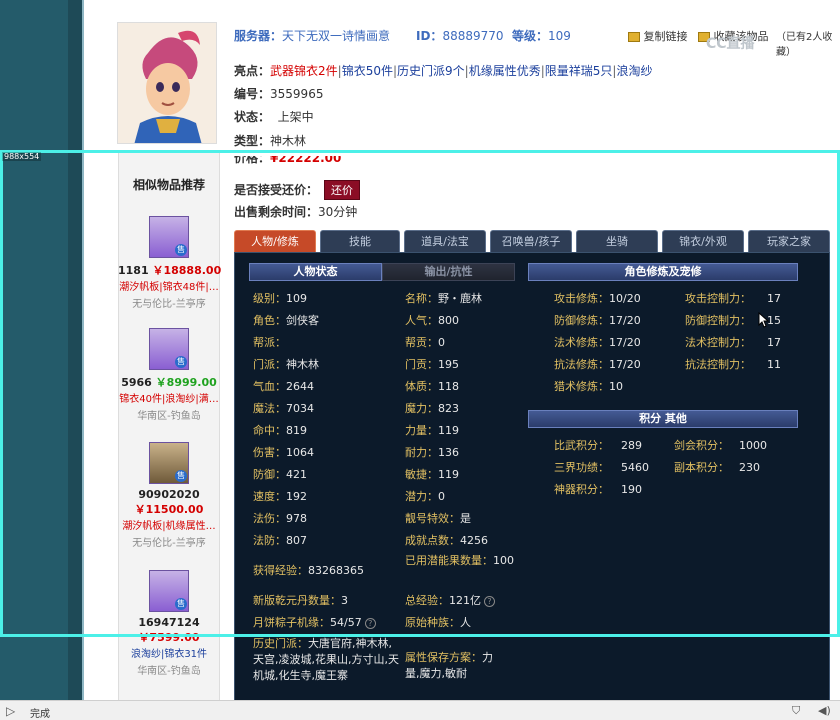 The height and width of the screenshot is (720, 840). I want to click on section-char-status: 人物状态, so click(315, 272).